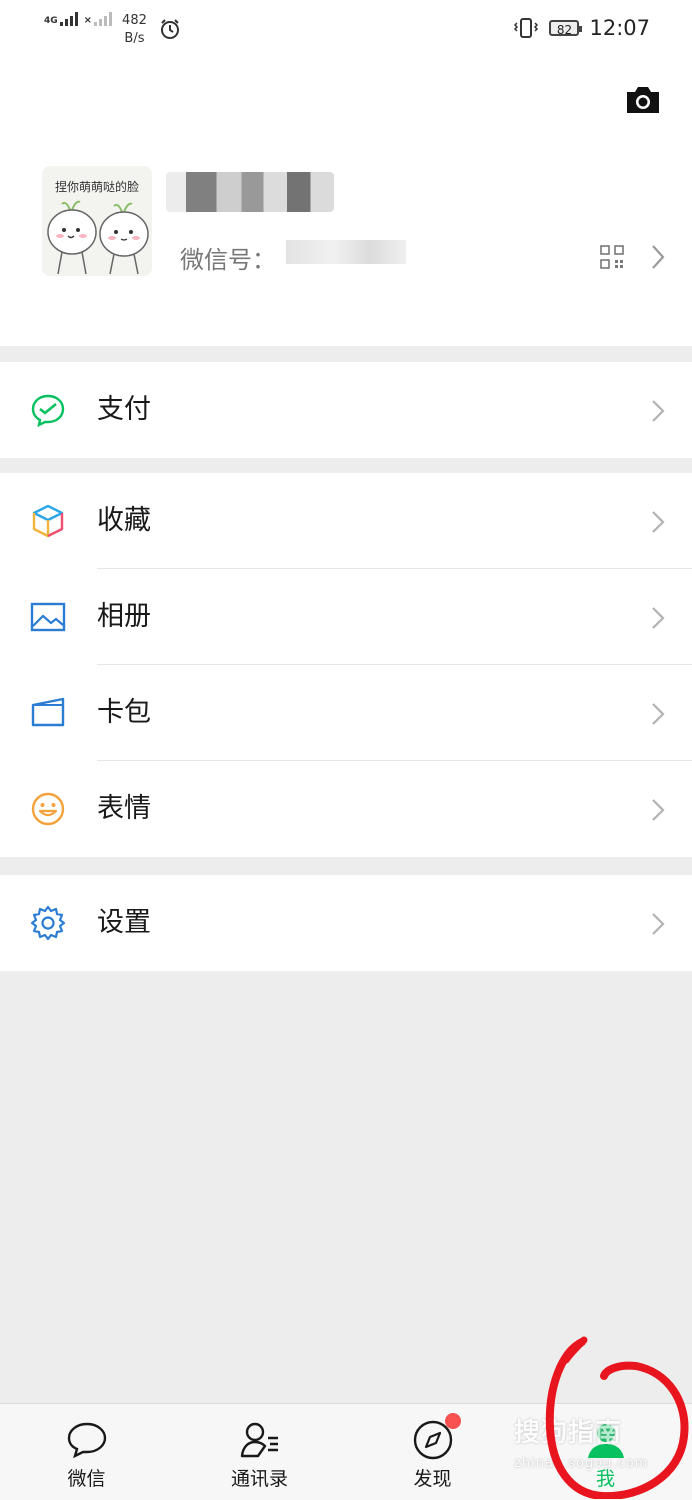 The width and height of the screenshot is (692, 1500). What do you see at coordinates (346, 30) in the screenshot?
I see `status-bar: 4G × 482 B/s 82 12:07` at bounding box center [346, 30].